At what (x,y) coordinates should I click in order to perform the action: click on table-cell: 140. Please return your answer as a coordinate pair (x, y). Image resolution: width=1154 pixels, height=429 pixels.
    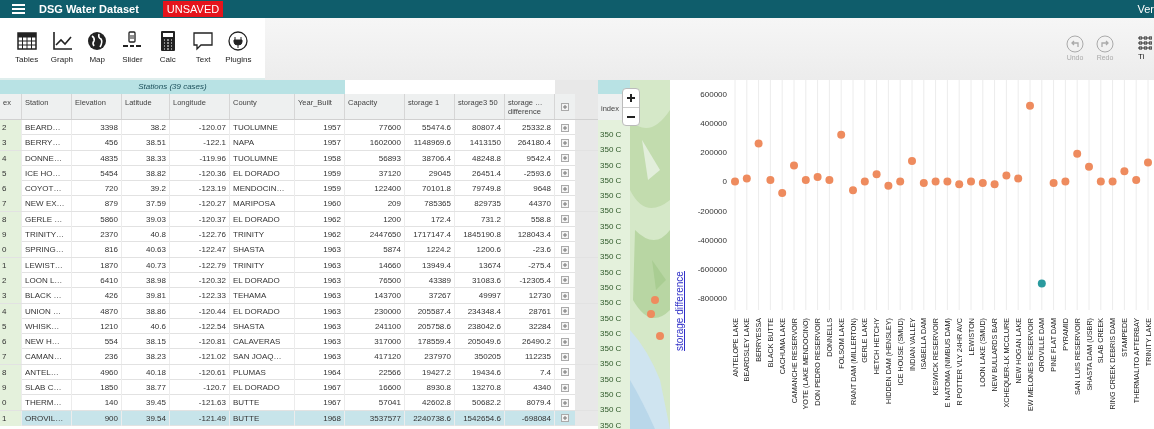
    Looking at the image, I should click on (97, 403).